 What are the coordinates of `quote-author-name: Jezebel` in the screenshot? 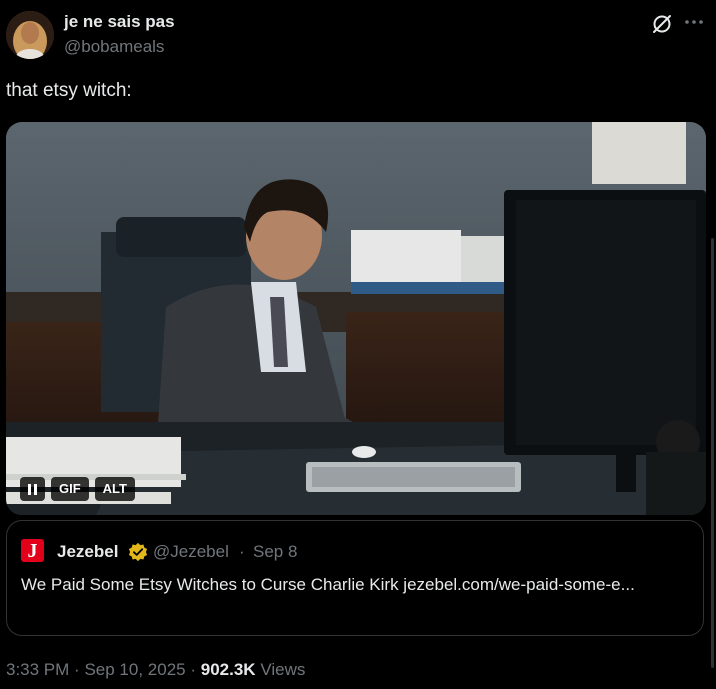 It's located at (87, 552).